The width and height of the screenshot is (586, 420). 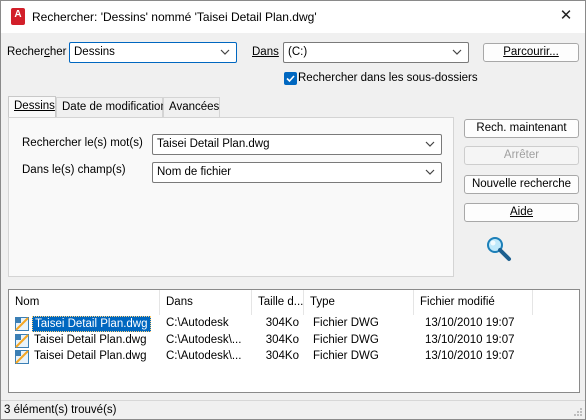 I want to click on tab-advanced: Avancées, so click(x=191, y=107).